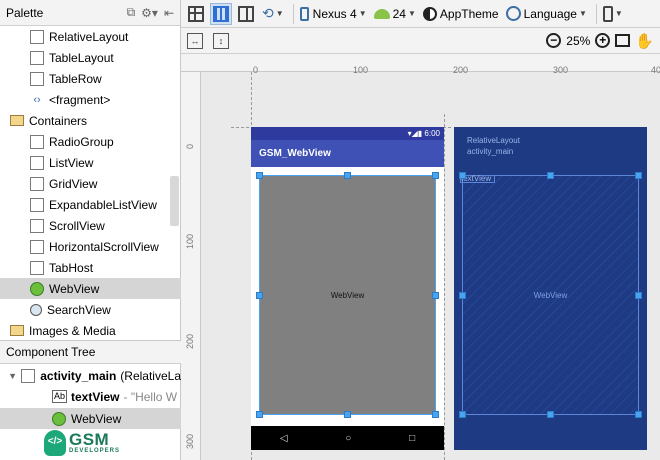  Describe the element at coordinates (90, 99) in the screenshot. I see `palette-item-fragment: ‹› <fragment>` at that location.